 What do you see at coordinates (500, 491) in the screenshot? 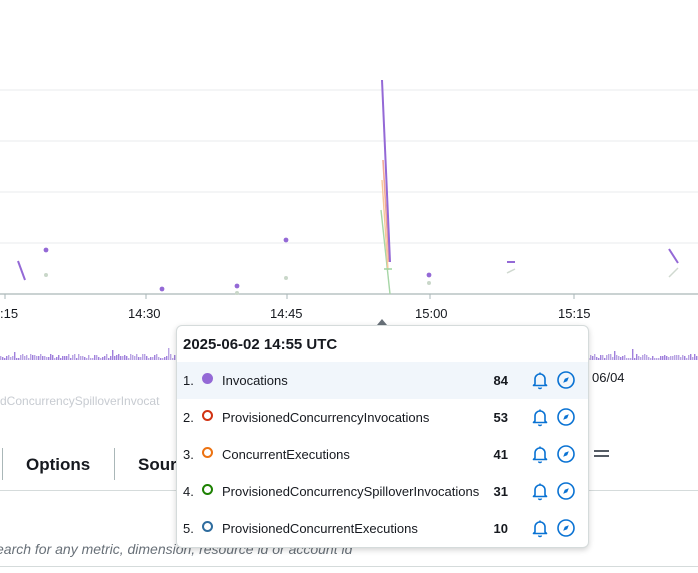
I see `metric-value: 31` at bounding box center [500, 491].